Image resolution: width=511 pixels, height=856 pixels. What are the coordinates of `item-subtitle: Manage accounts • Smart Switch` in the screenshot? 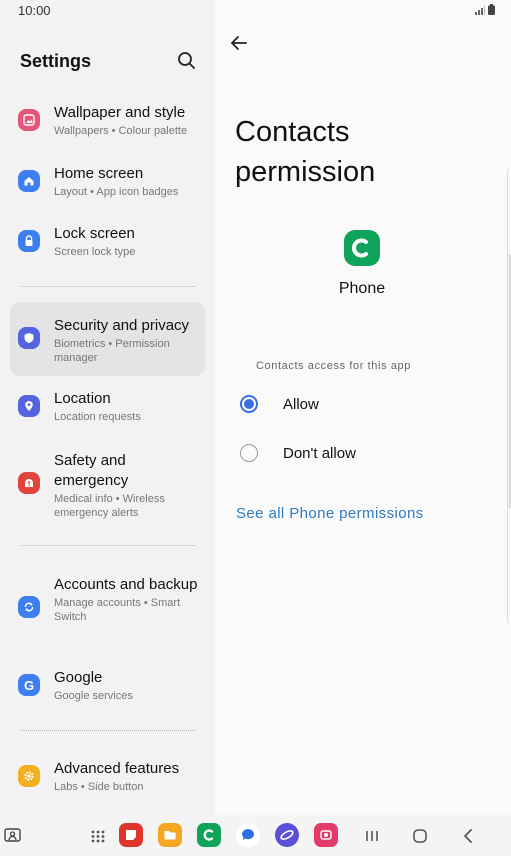 It's located at (117, 610).